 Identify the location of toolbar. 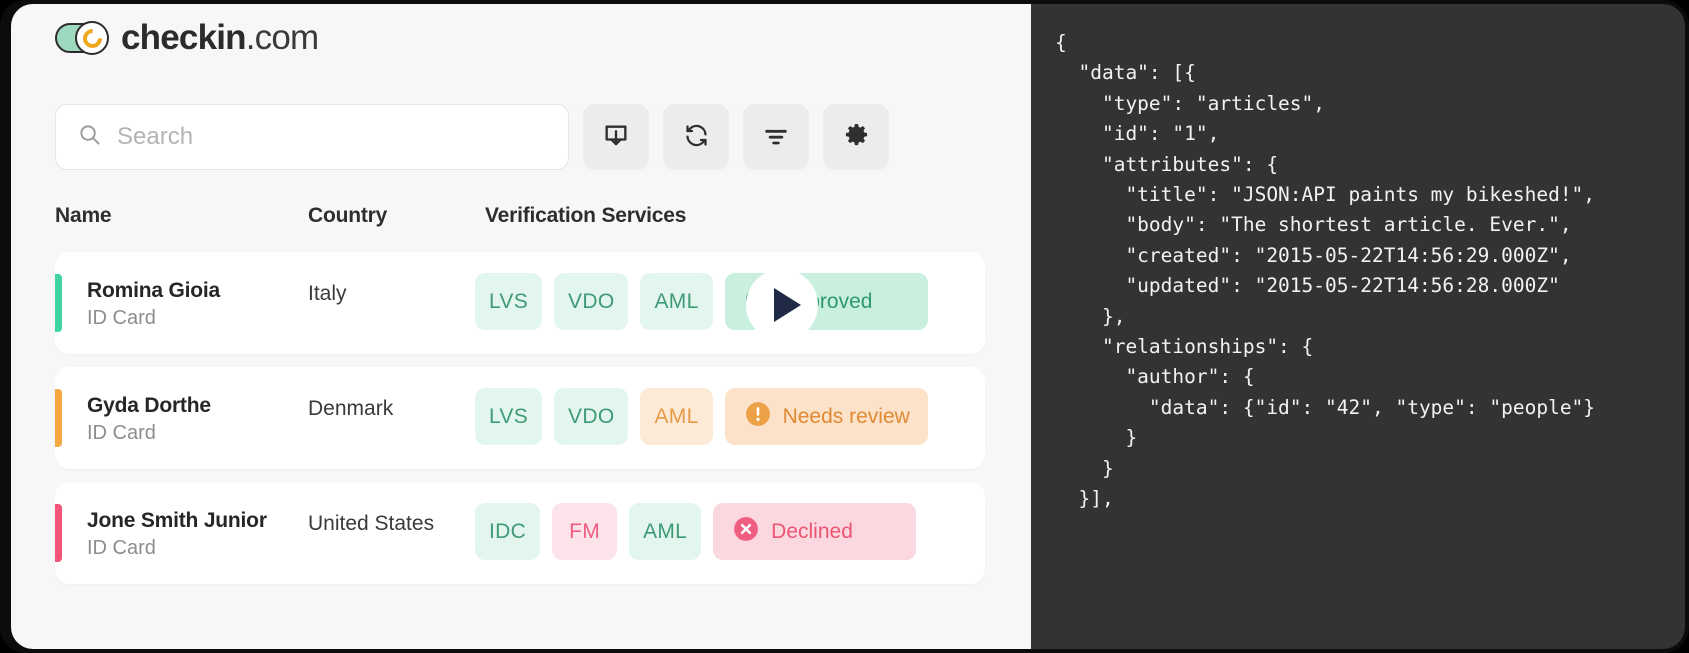
(472, 137).